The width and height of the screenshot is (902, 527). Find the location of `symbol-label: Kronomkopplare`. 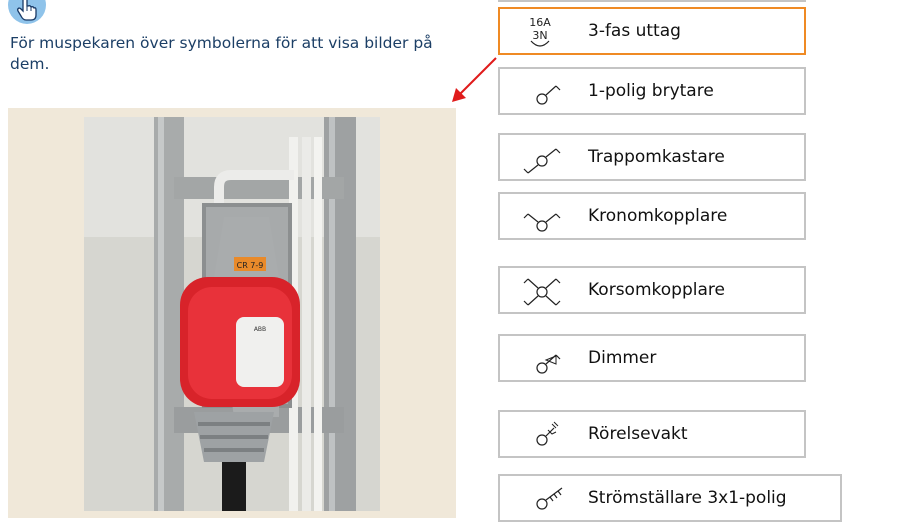

symbol-label: Kronomkopplare is located at coordinates (658, 216).